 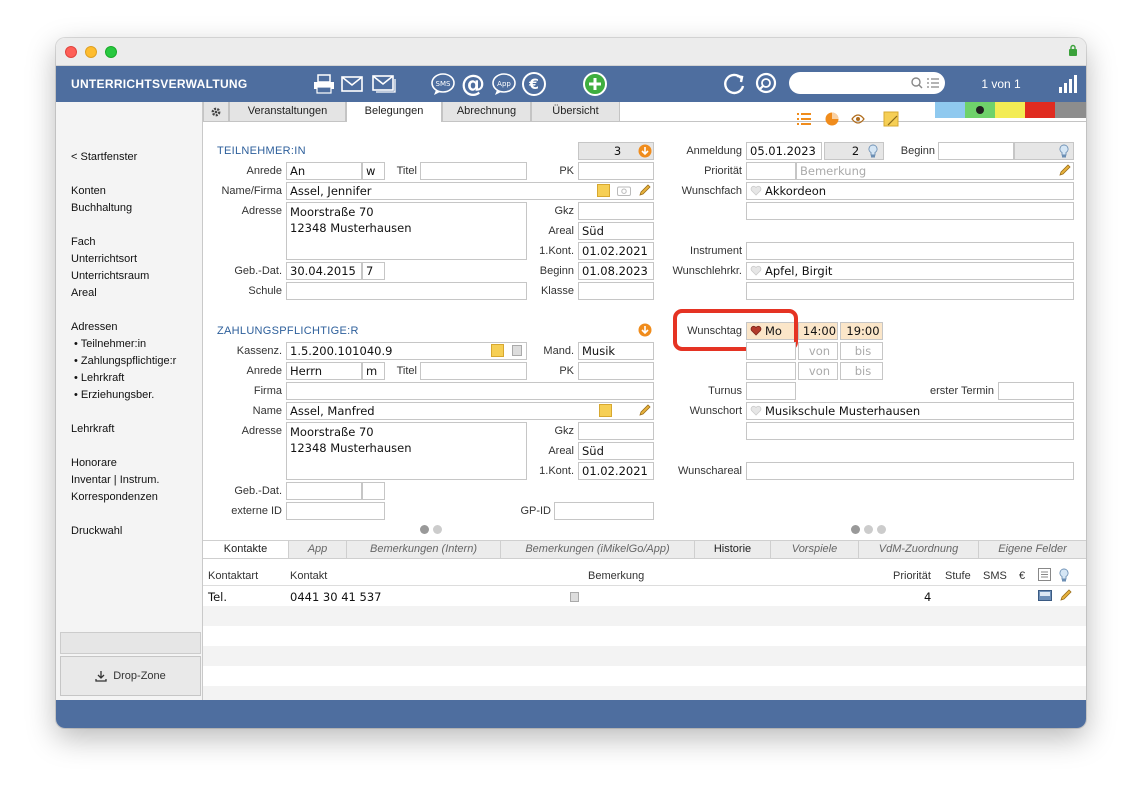 What do you see at coordinates (624, 190) in the screenshot?
I see `camera-icon` at bounding box center [624, 190].